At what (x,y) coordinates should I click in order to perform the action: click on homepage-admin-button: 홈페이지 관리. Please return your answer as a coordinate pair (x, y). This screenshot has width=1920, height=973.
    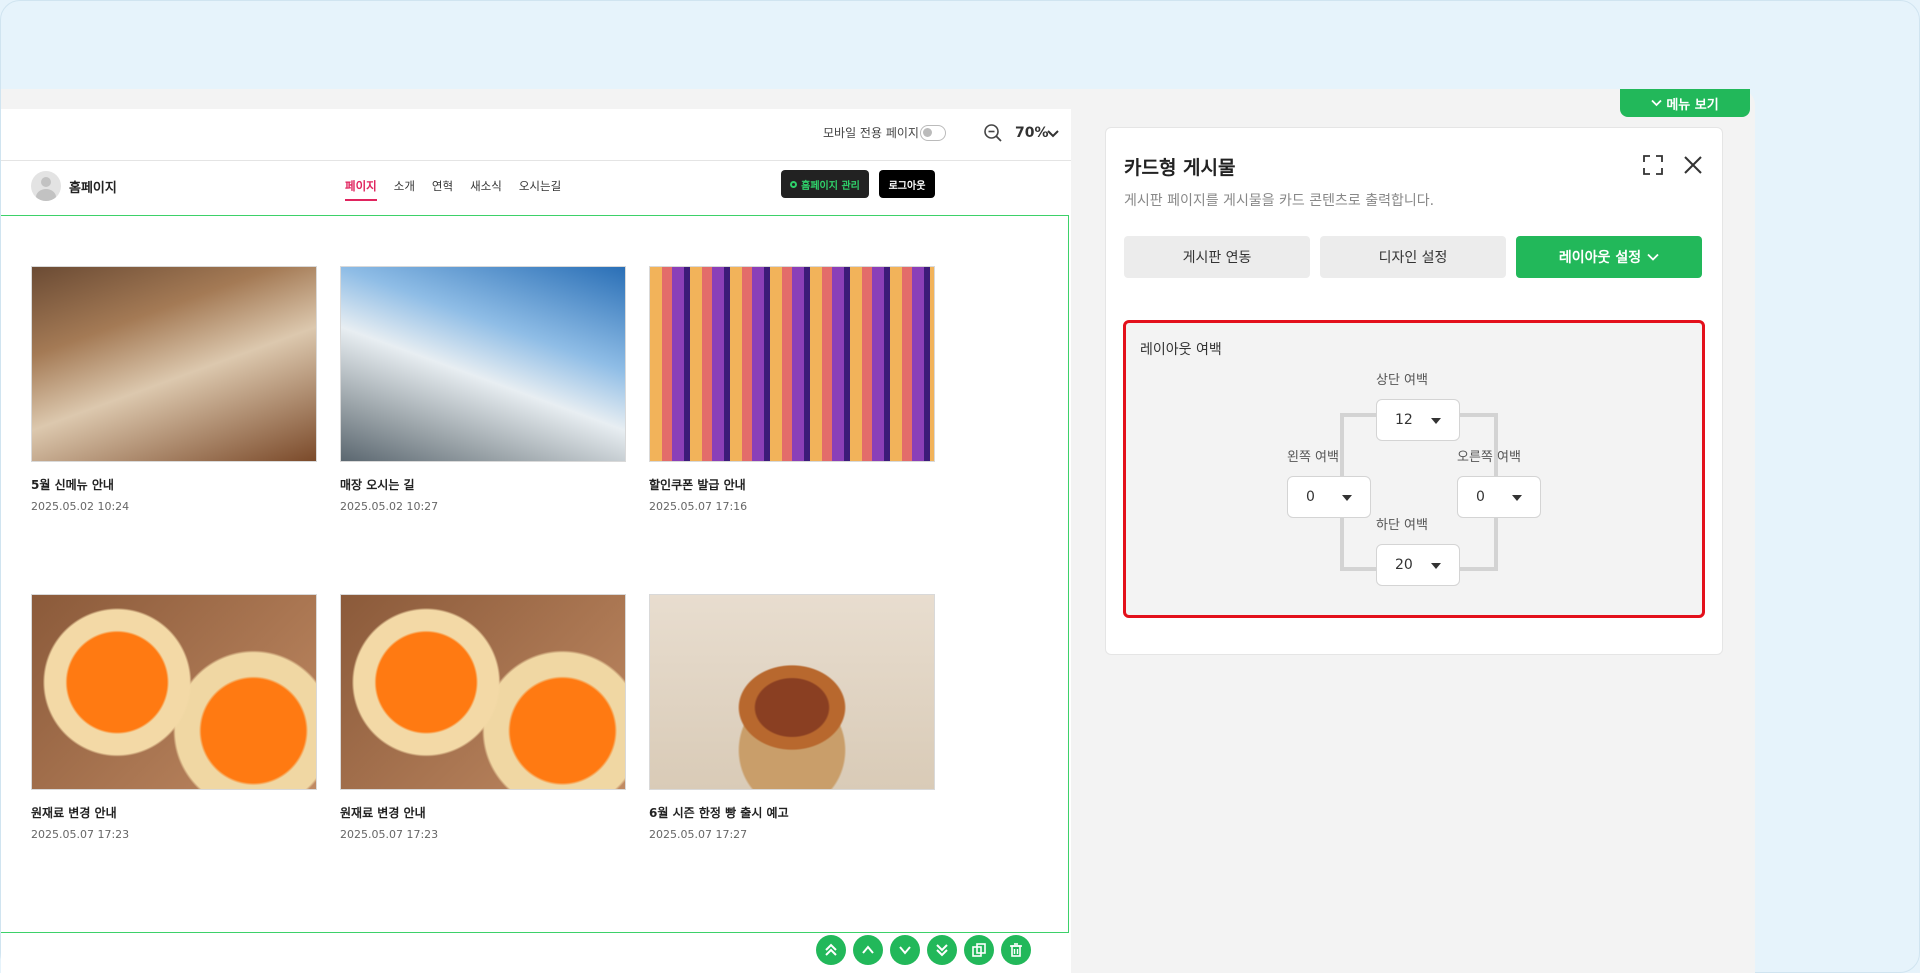
    Looking at the image, I should click on (825, 184).